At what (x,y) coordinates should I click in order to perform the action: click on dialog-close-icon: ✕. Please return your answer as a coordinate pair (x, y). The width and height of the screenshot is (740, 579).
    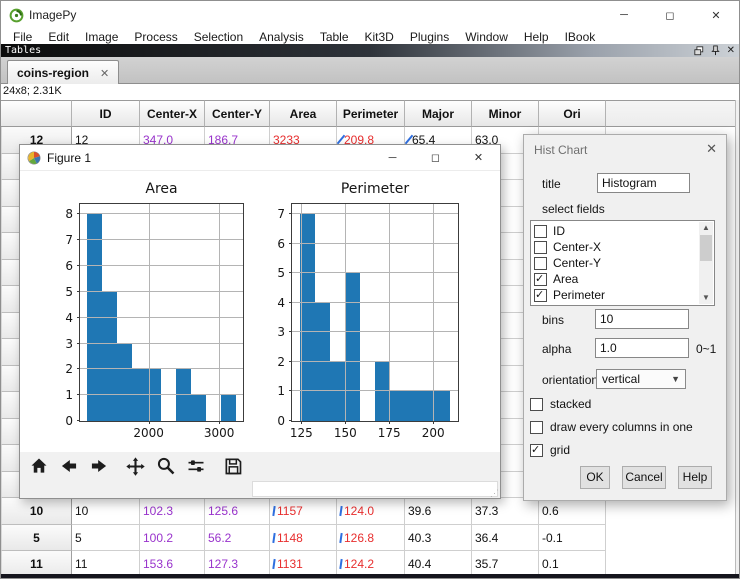
    Looking at the image, I should click on (711, 148).